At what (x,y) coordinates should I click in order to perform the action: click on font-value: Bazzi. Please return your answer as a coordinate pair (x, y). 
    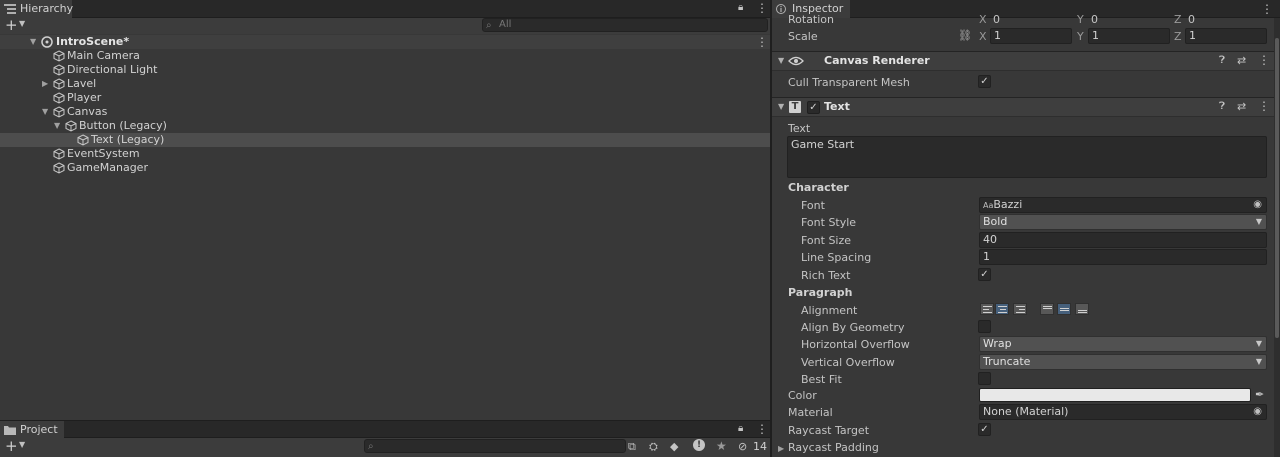
    Looking at the image, I should click on (1008, 204).